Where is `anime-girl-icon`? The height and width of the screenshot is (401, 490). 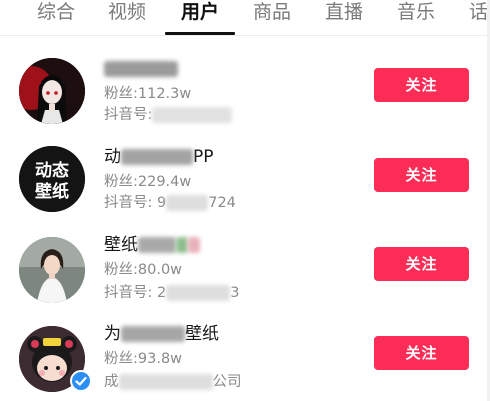
anime-girl-icon is located at coordinates (52, 91).